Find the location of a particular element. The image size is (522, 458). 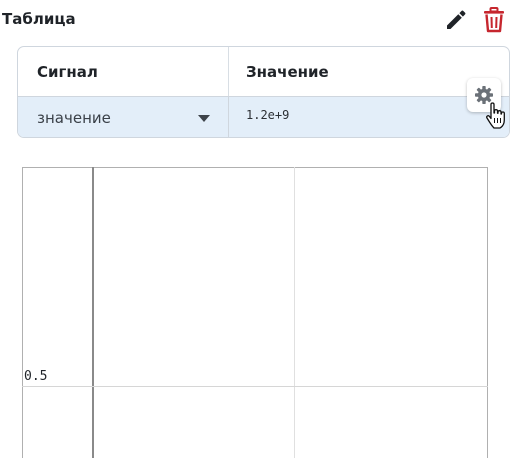

gear-icon is located at coordinates (484, 95).